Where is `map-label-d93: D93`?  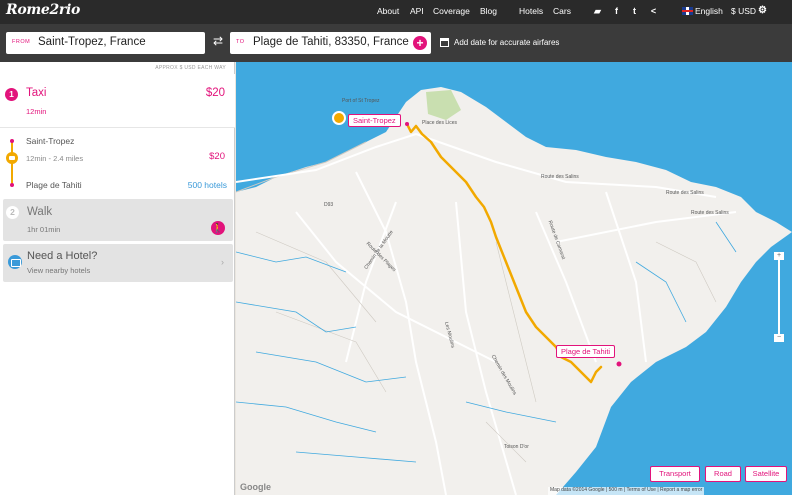 map-label-d93: D93 is located at coordinates (329, 205).